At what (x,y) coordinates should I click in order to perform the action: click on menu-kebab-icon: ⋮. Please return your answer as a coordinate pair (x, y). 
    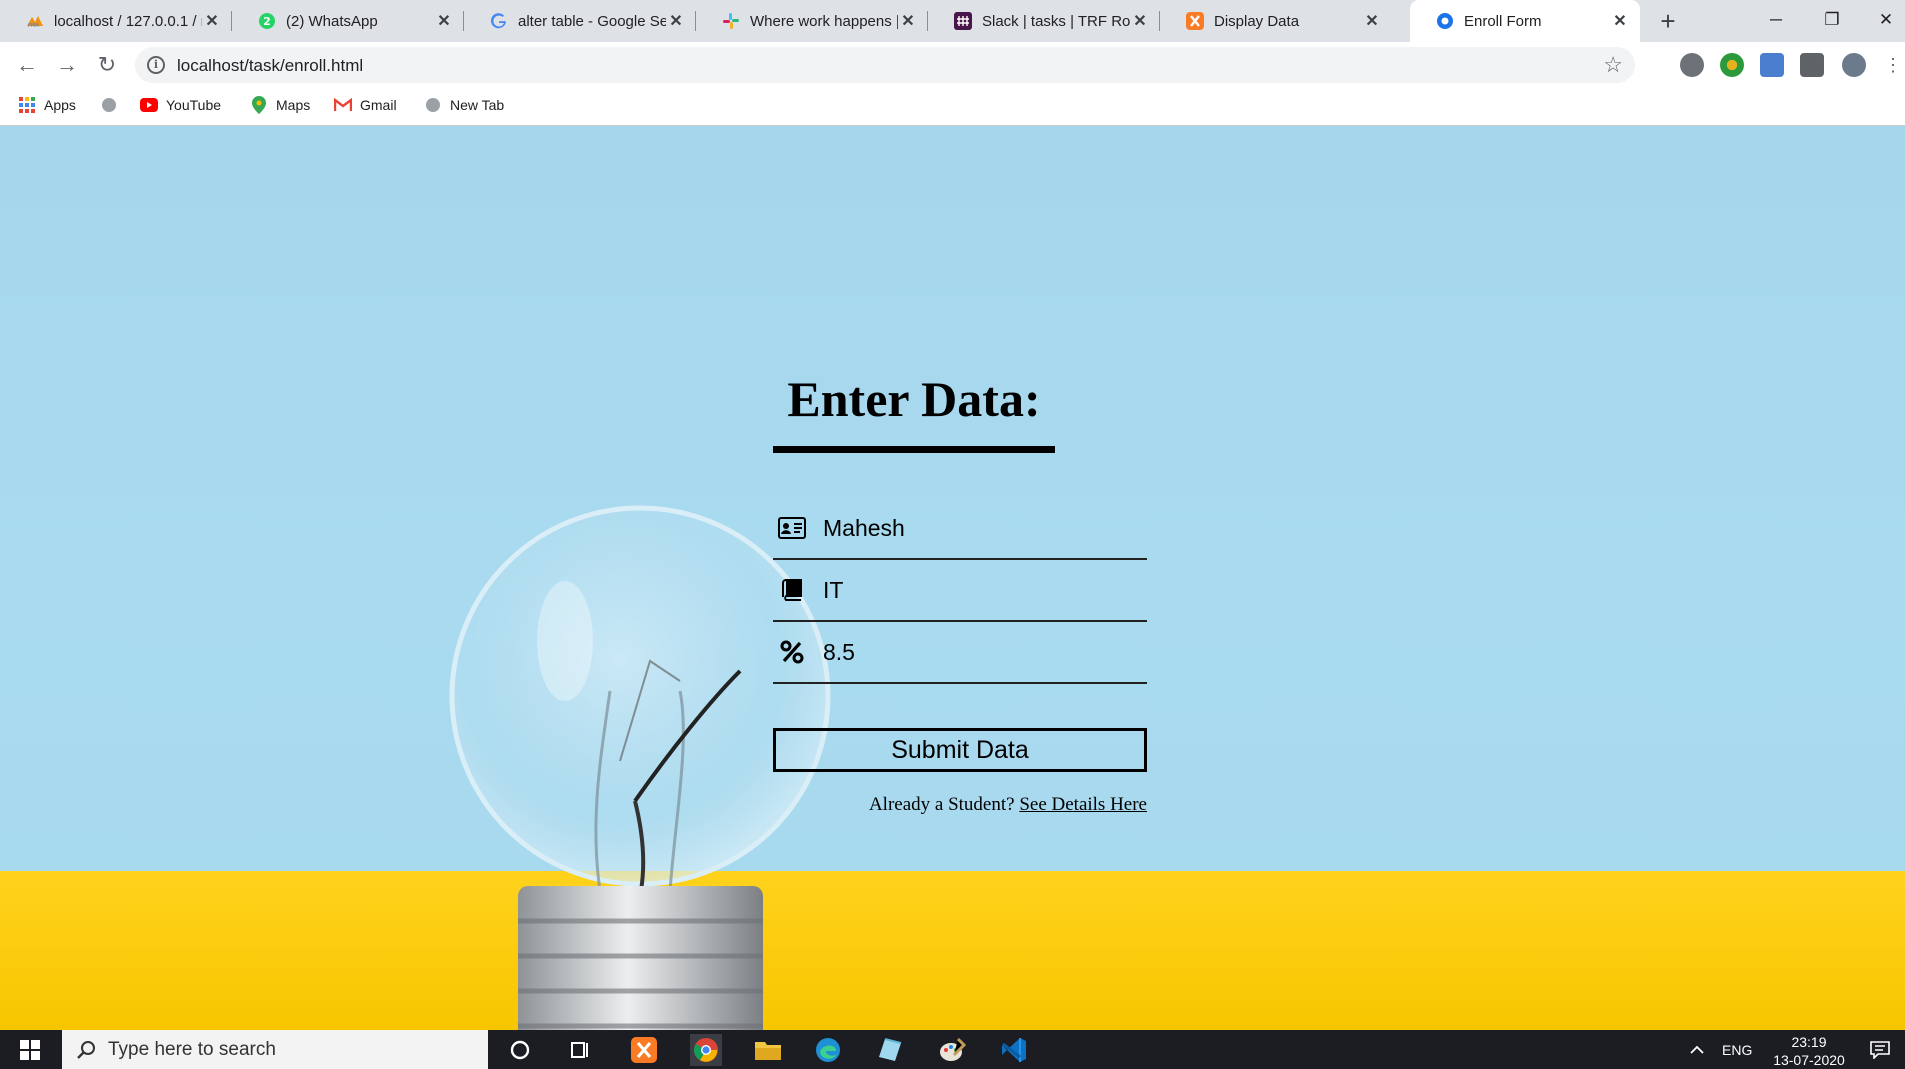
    Looking at the image, I should click on (1891, 65).